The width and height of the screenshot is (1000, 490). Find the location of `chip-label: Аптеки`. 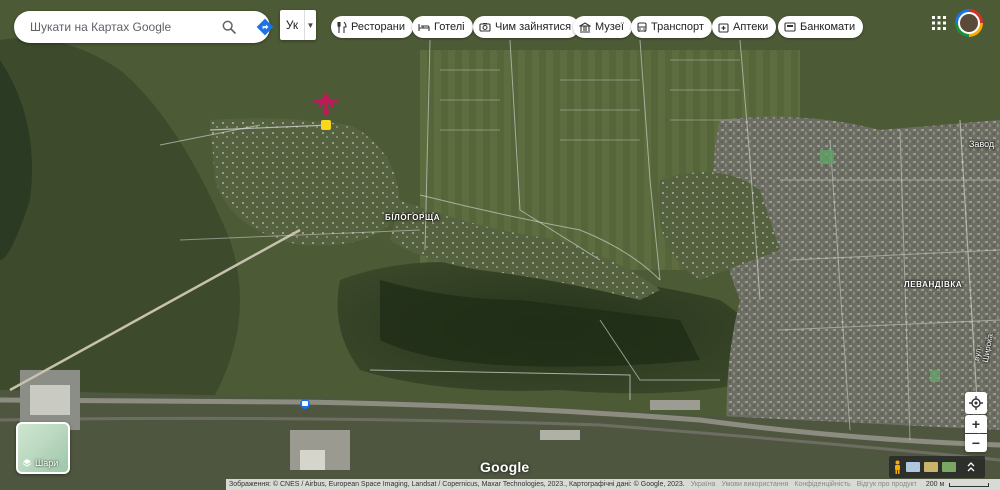

chip-label: Аптеки is located at coordinates (751, 27).